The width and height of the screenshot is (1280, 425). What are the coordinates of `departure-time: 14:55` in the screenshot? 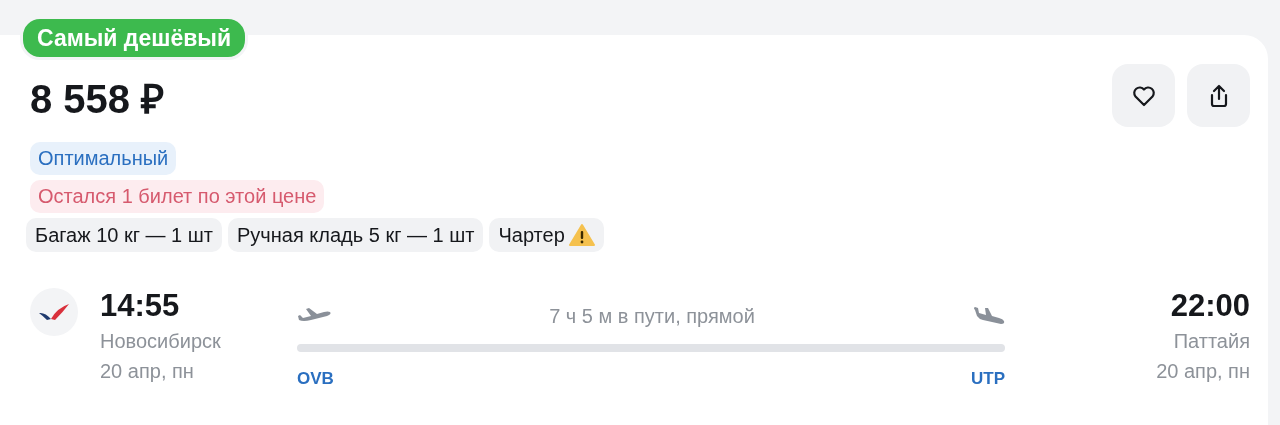 It's located at (140, 306).